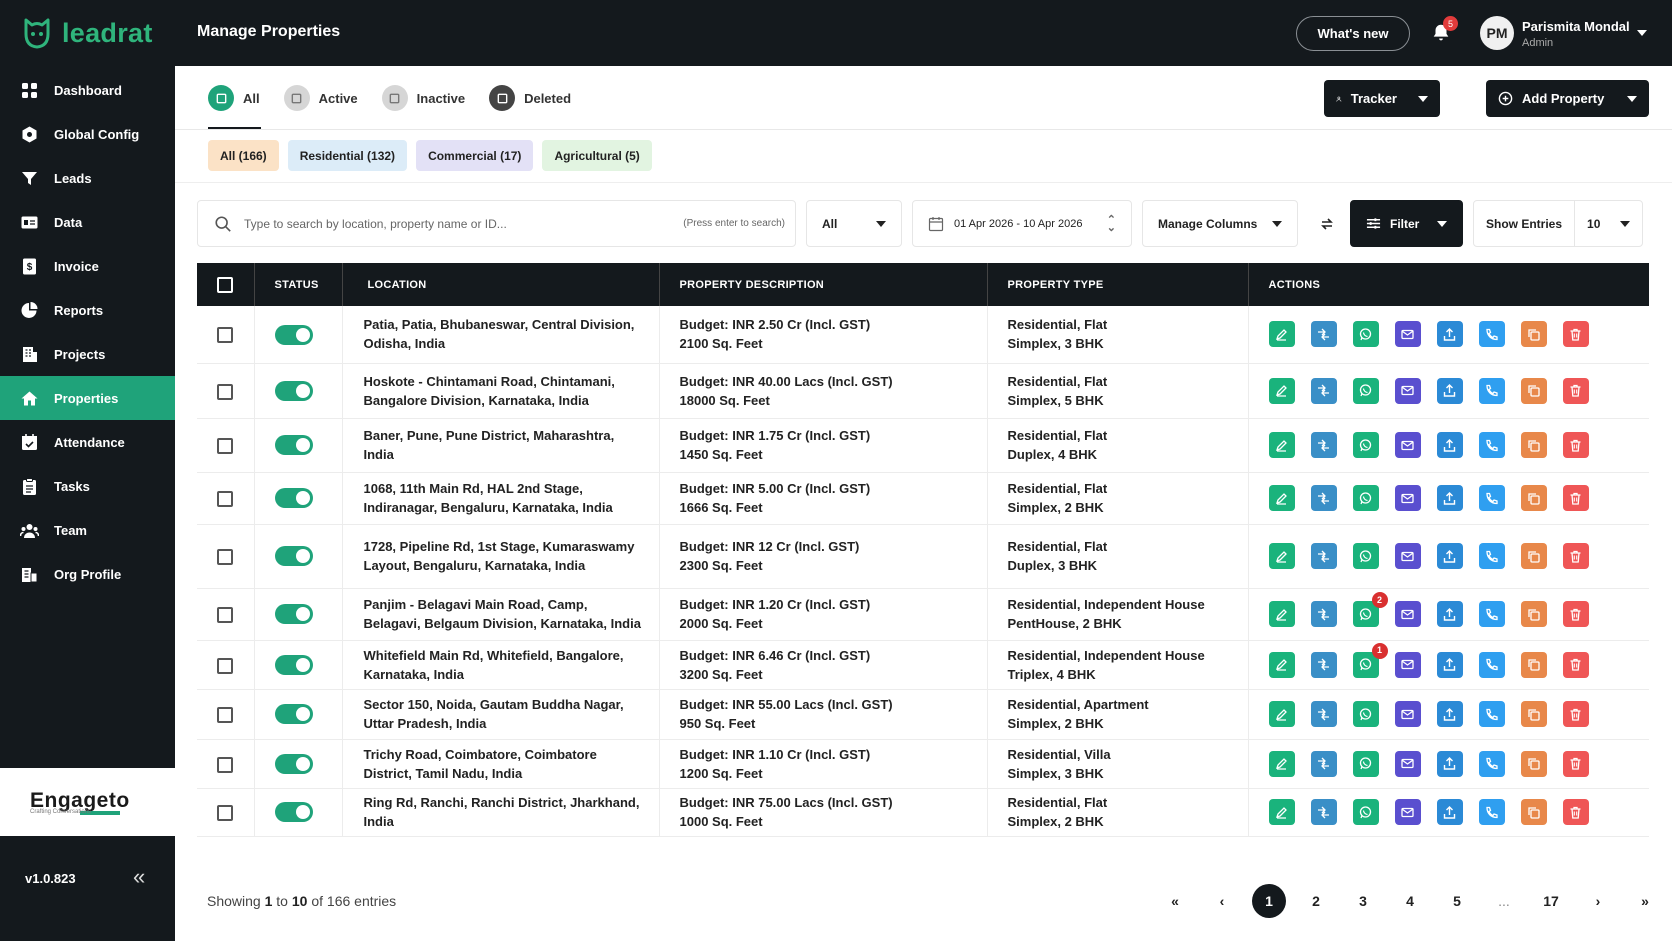 Image resolution: width=1672 pixels, height=941 pixels. I want to click on select-all-checkbox, so click(225, 284).